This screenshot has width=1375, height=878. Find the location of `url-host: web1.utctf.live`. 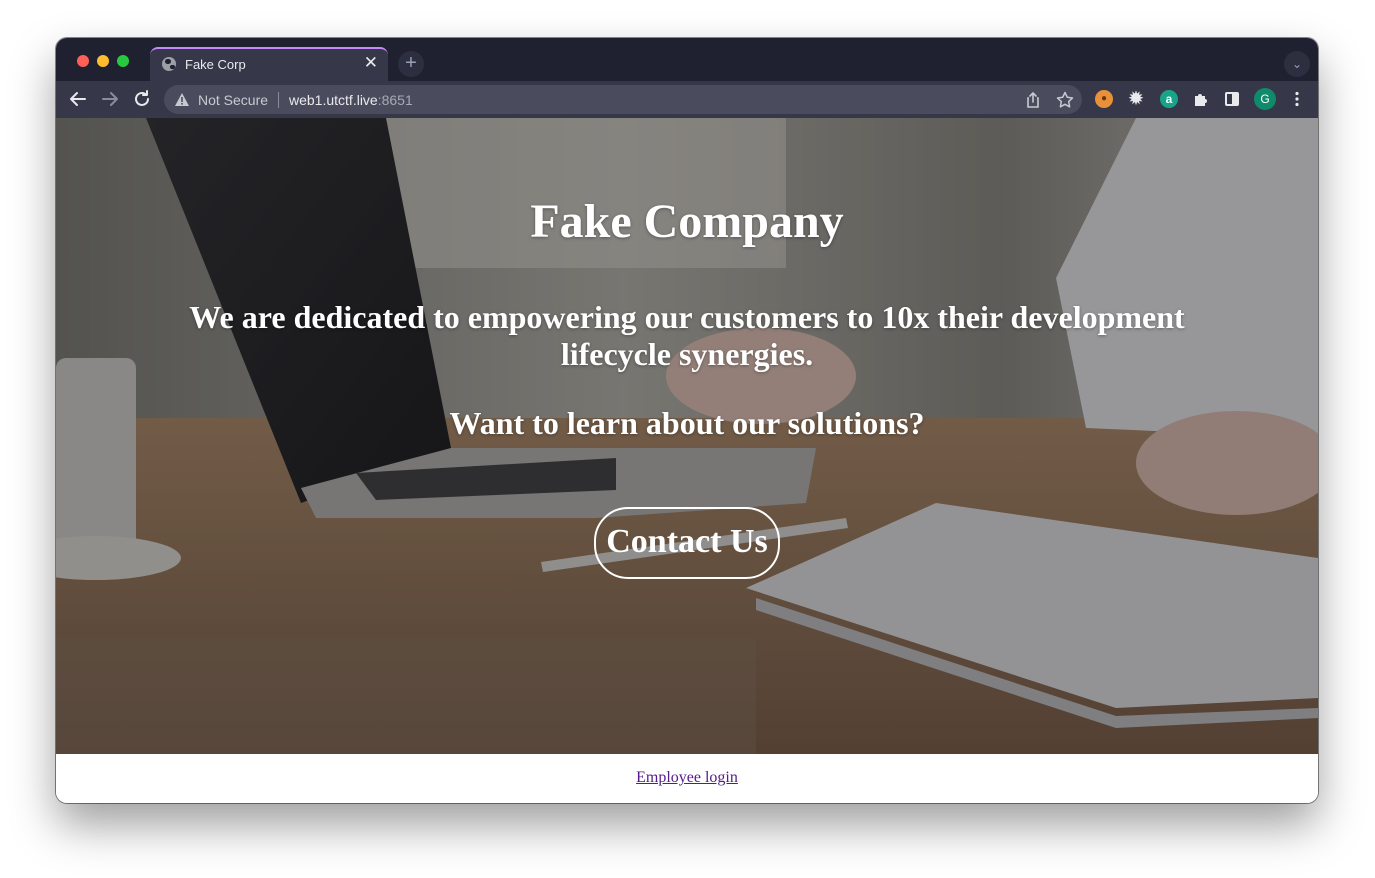

url-host: web1.utctf.live is located at coordinates (333, 100).